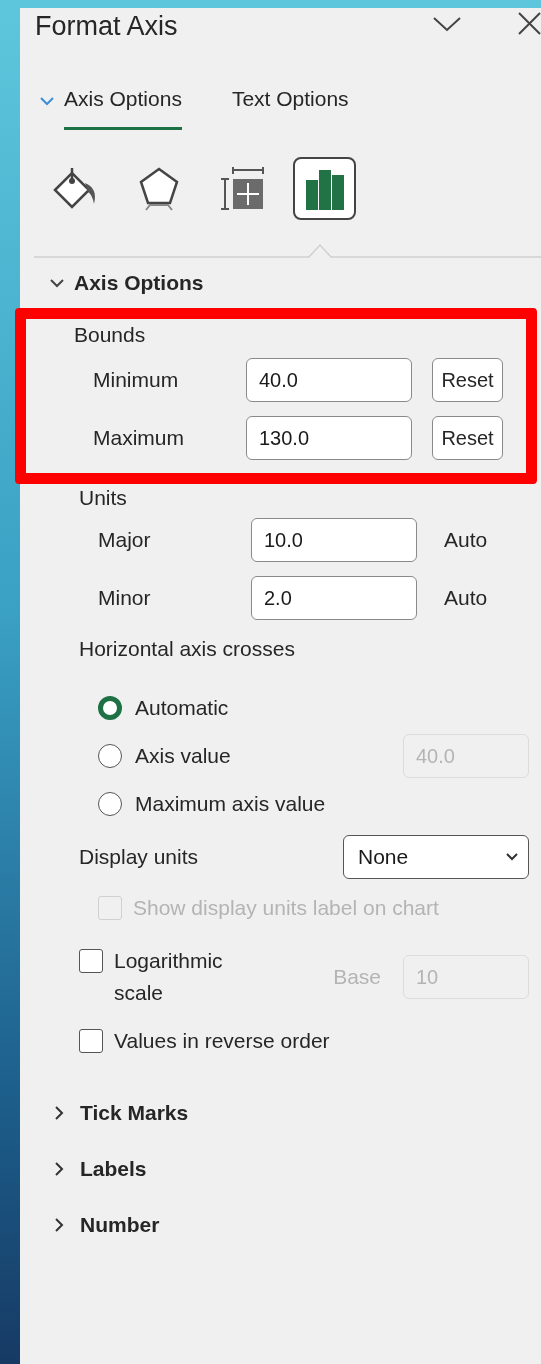  I want to click on pentagon-icon, so click(158, 188).